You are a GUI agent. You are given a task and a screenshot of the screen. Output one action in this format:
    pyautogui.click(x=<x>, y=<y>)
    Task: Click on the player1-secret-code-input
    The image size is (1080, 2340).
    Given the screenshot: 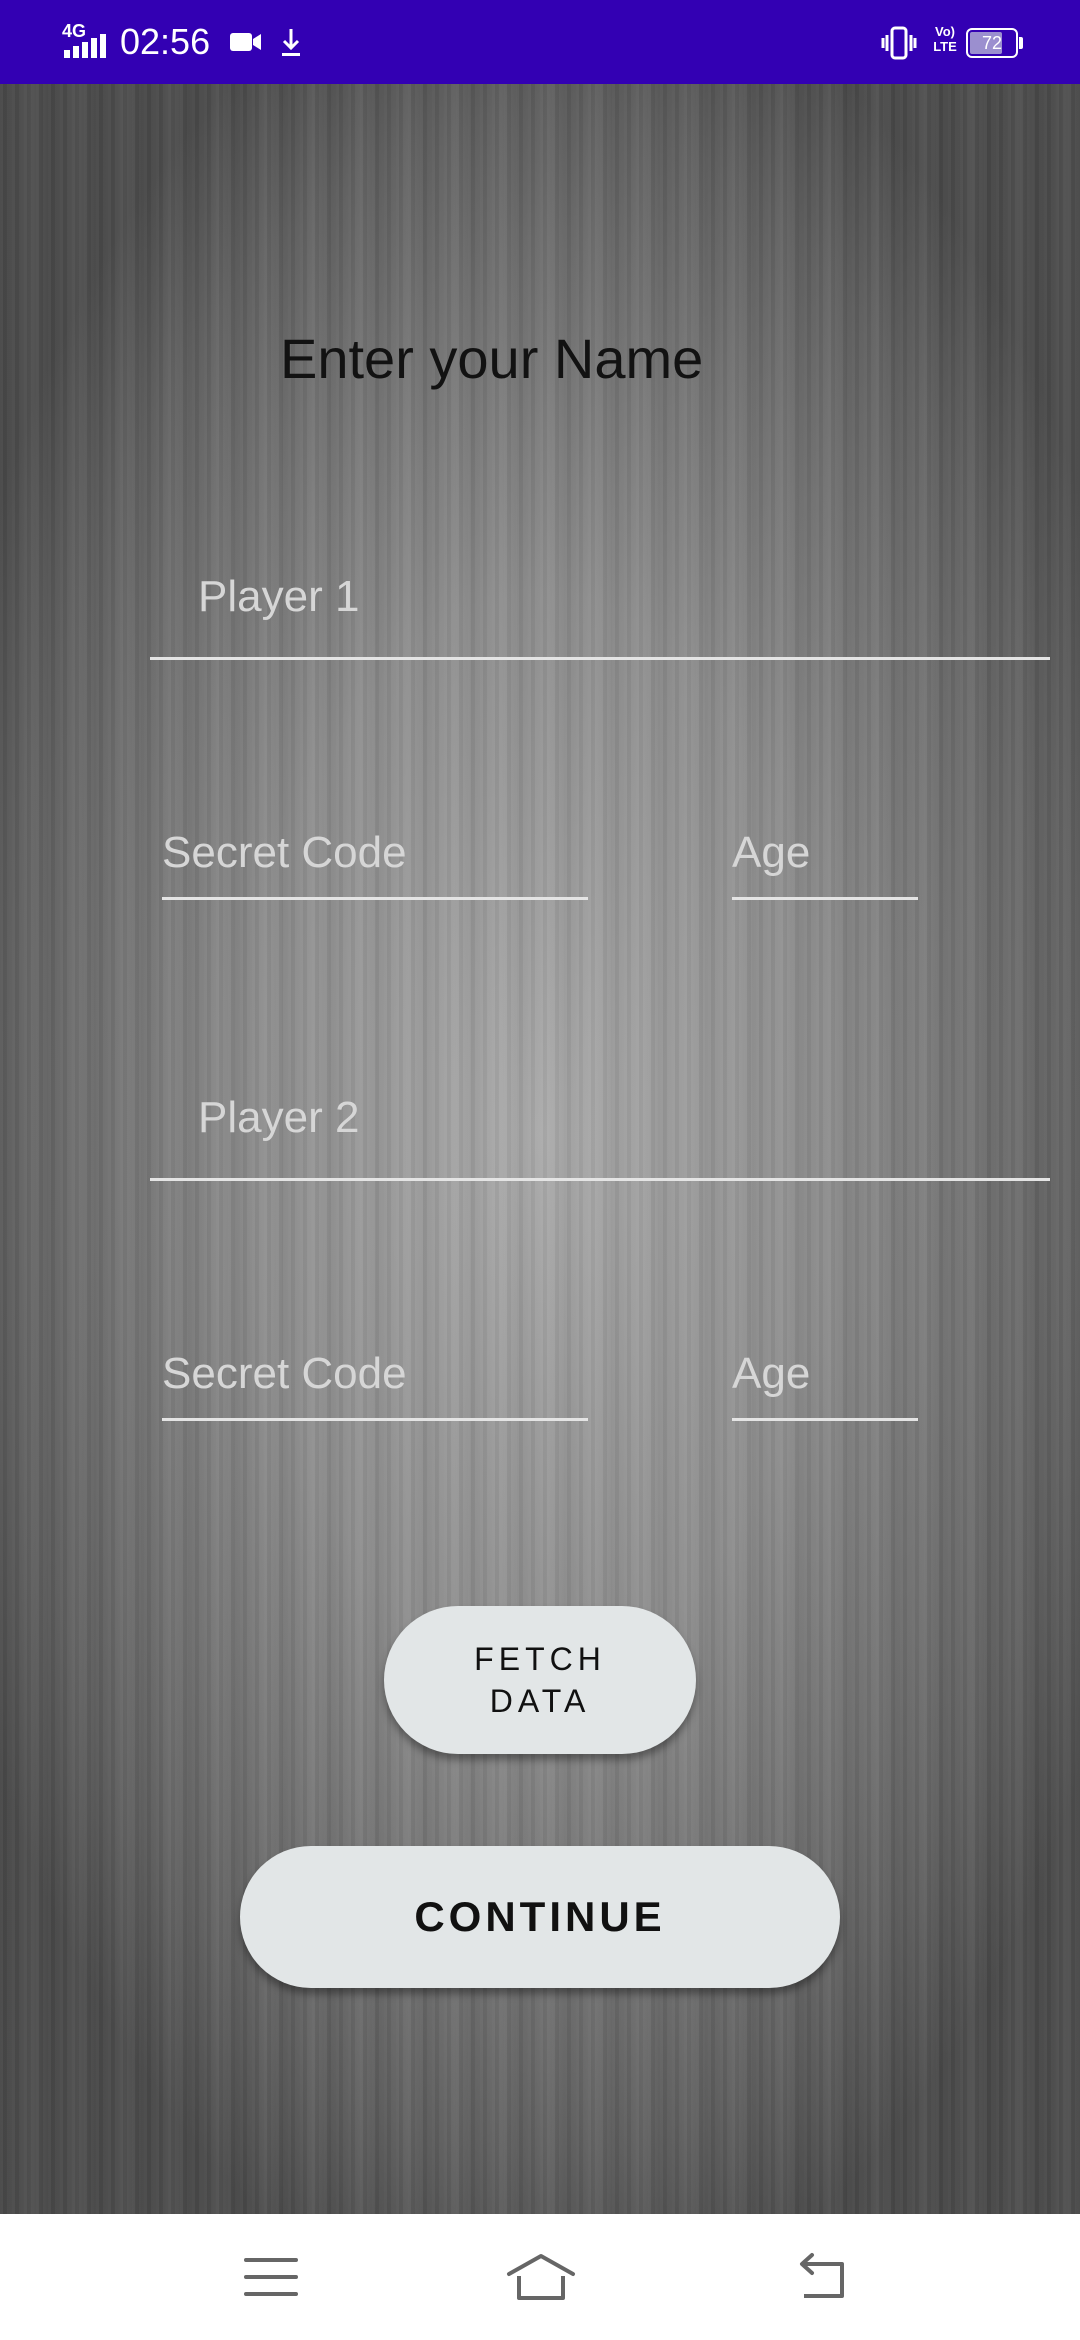 What is the action you would take?
    pyautogui.click(x=375, y=854)
    